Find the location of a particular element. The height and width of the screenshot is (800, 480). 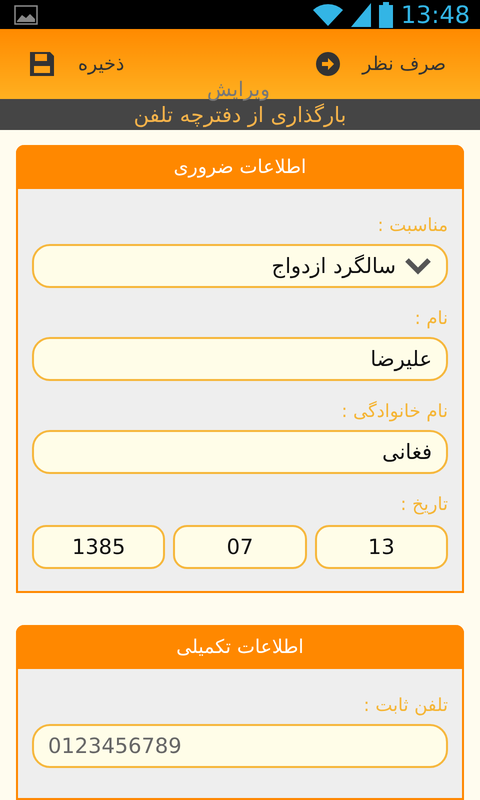

date-field: 1385 is located at coordinates (99, 547).